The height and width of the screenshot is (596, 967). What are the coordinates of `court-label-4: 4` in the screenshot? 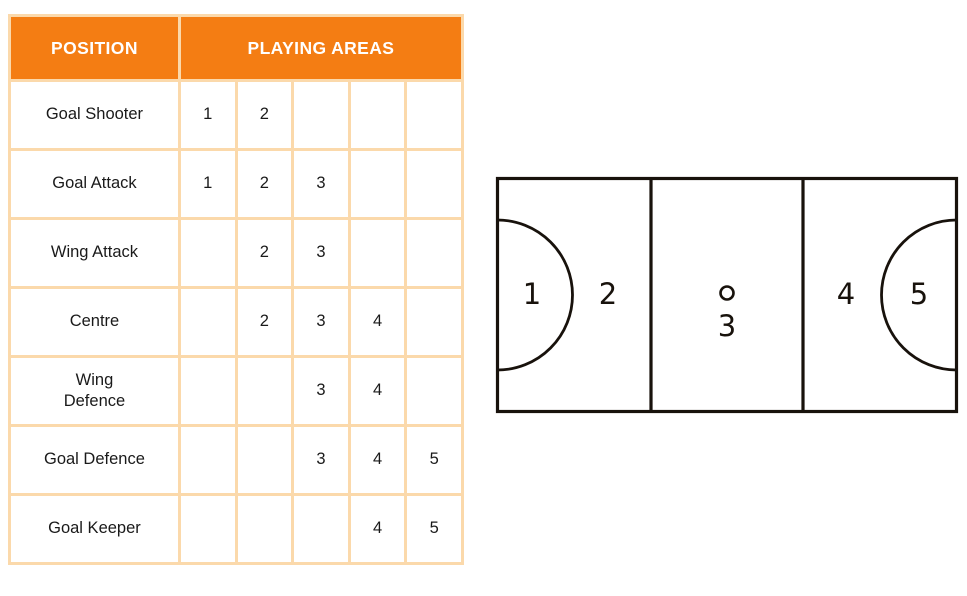 It's located at (846, 294).